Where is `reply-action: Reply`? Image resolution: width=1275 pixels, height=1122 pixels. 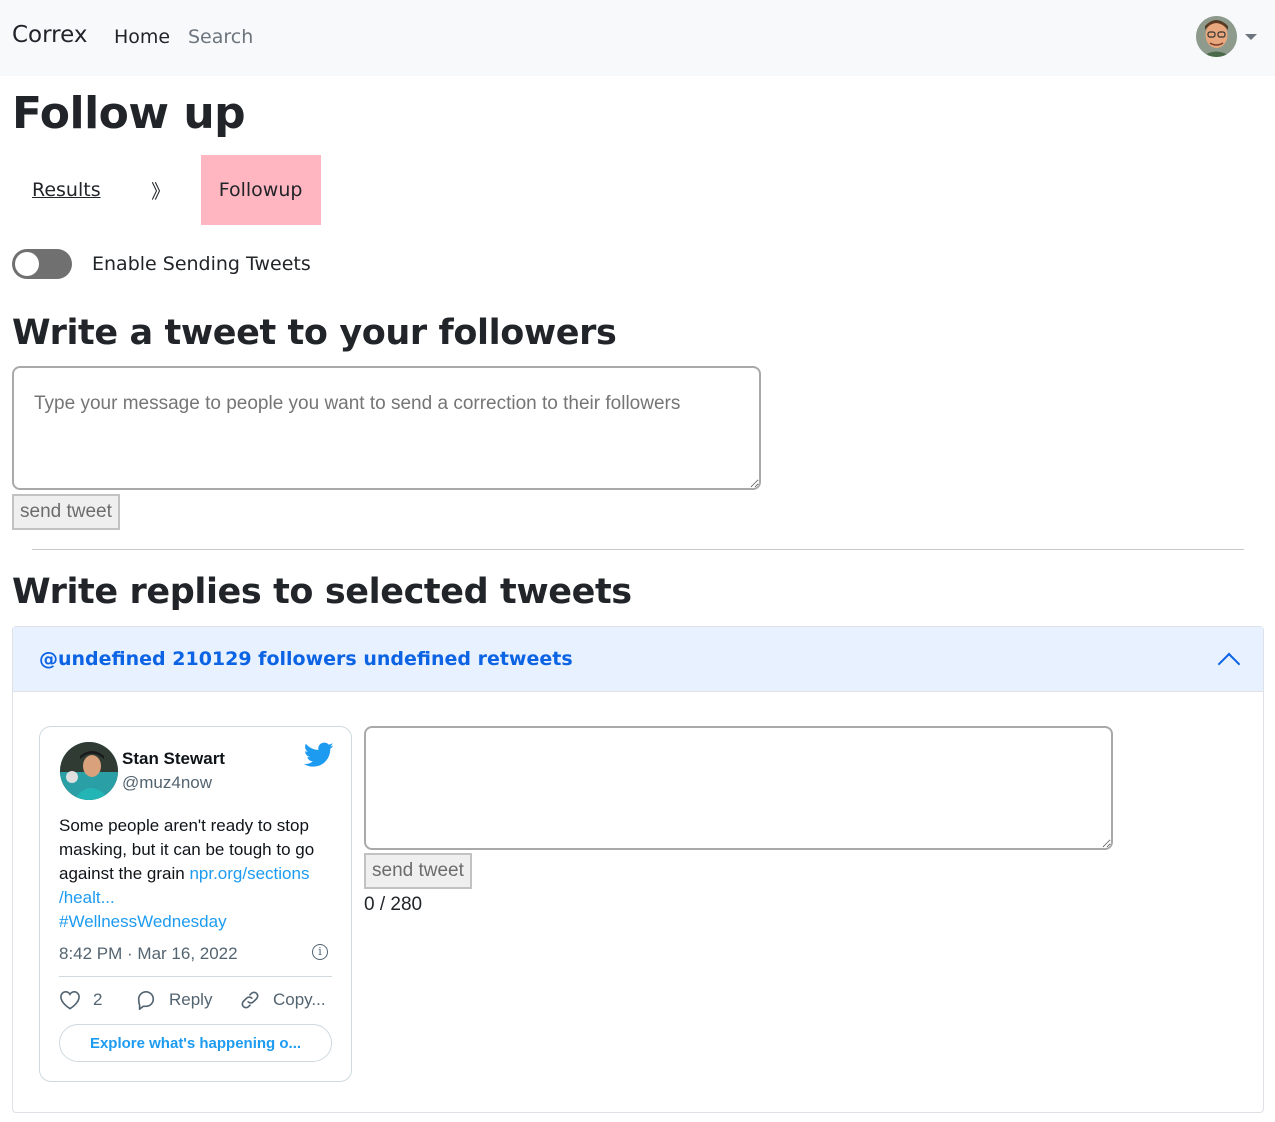
reply-action: Reply is located at coordinates (187, 1000).